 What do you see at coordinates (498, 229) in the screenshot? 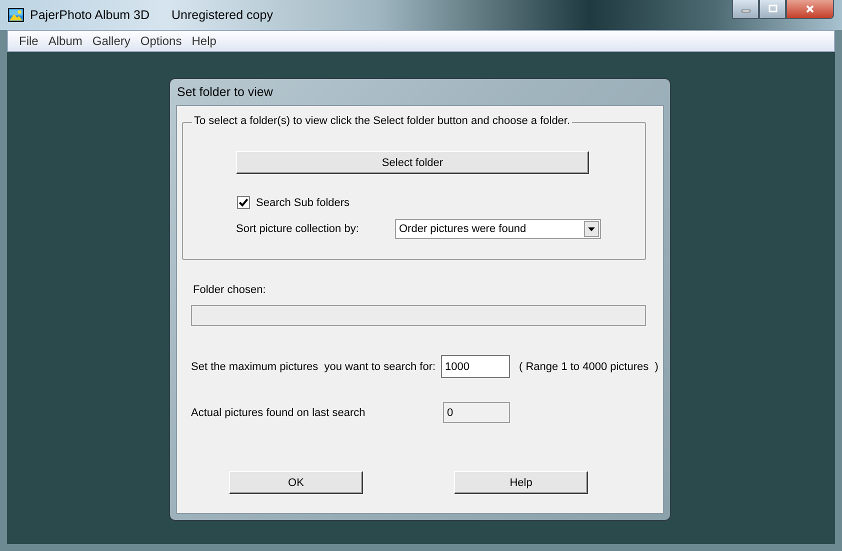
I see `sort-dropdown: Order pictures were found` at bounding box center [498, 229].